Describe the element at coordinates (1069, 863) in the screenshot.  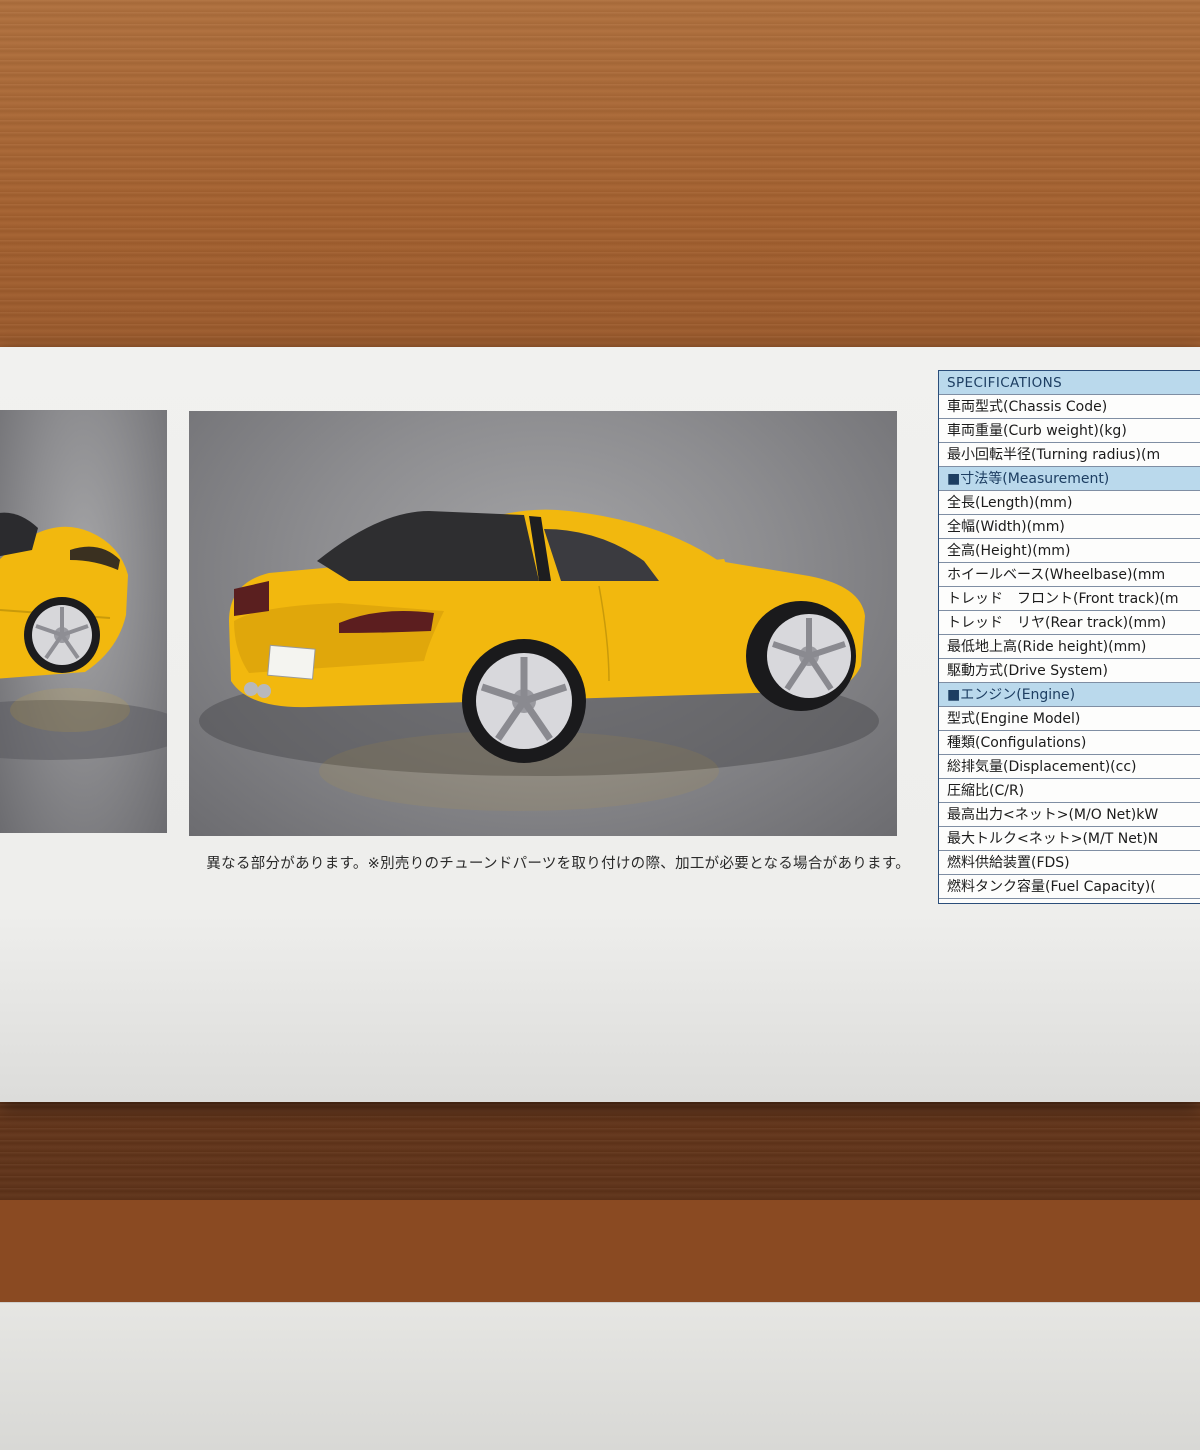
I see `spec-row-fuel-delivery: 燃料供給装置(FDS)` at that location.